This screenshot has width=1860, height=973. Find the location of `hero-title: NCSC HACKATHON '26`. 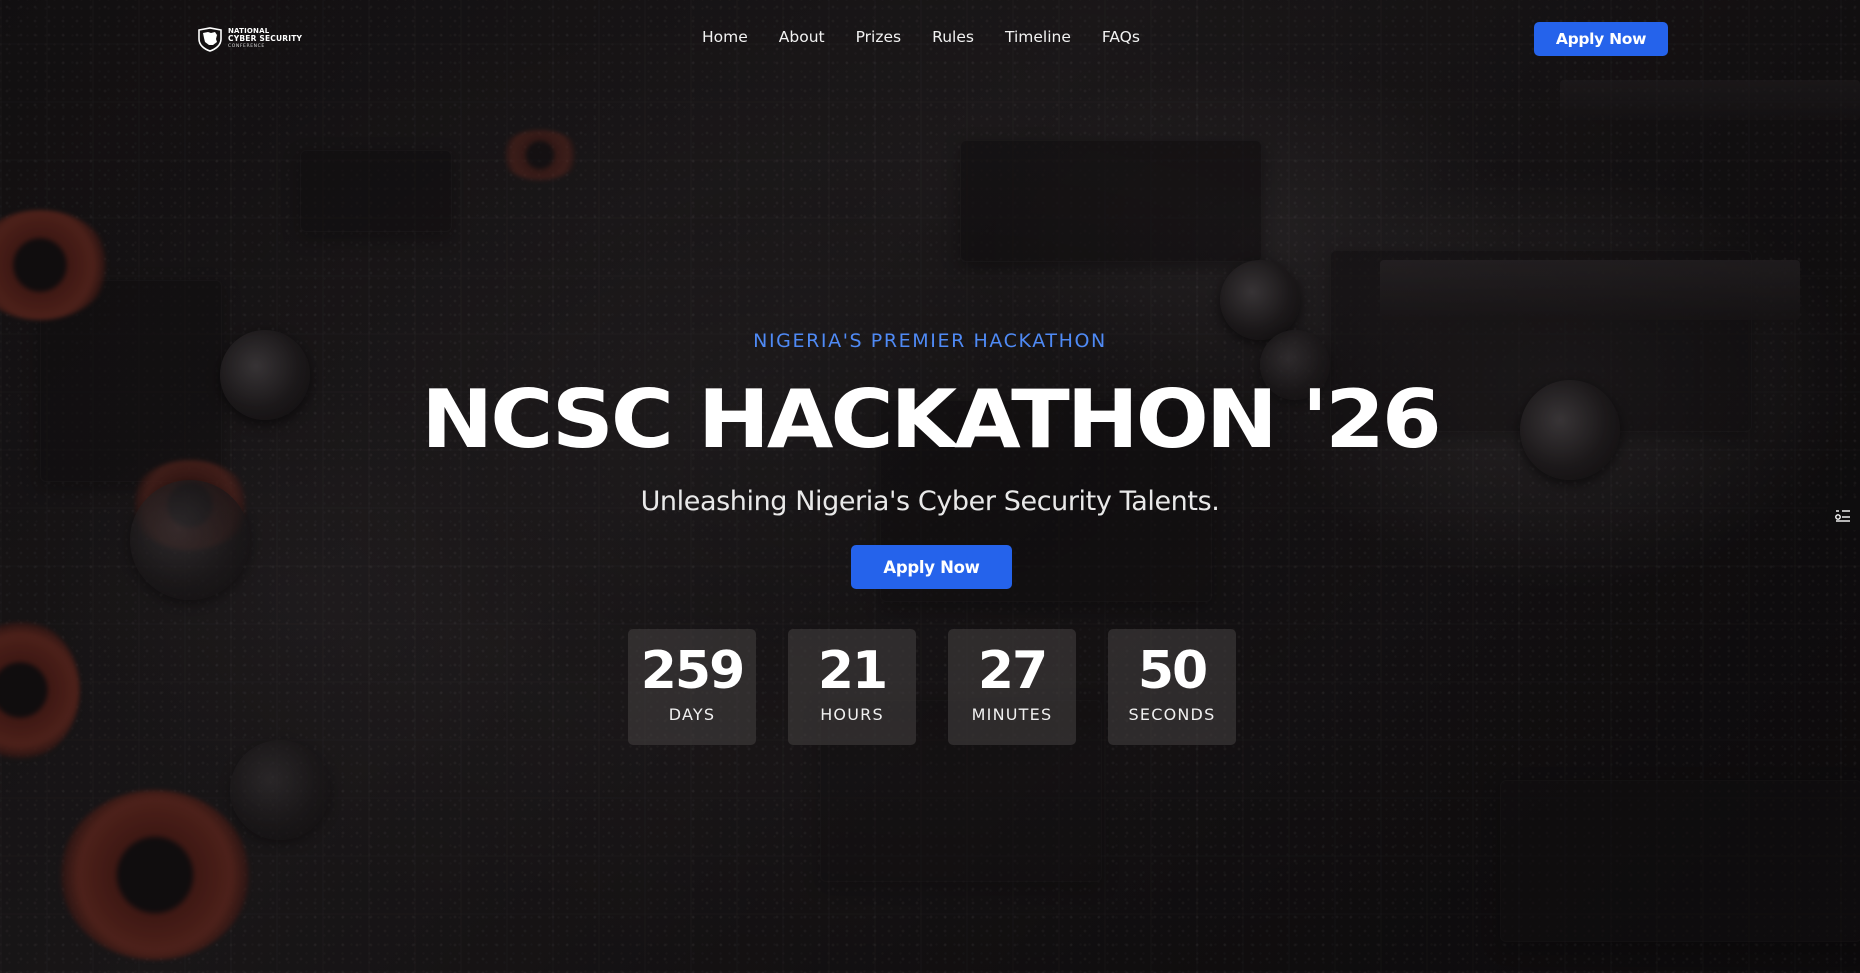

hero-title: NCSC HACKATHON '26 is located at coordinates (931, 420).